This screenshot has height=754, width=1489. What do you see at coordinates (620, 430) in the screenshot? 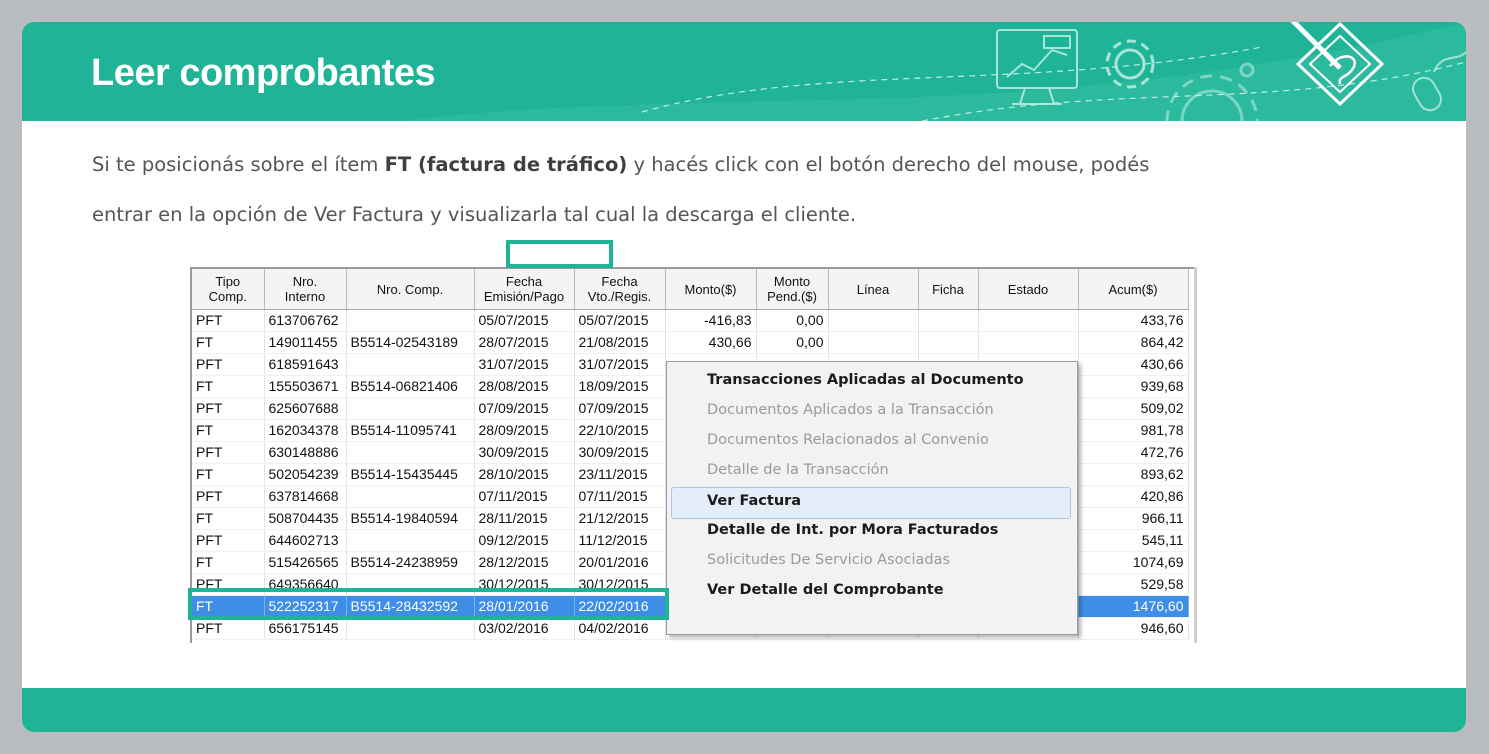
I see `cell-fecha-vto: 22/10/2015` at bounding box center [620, 430].